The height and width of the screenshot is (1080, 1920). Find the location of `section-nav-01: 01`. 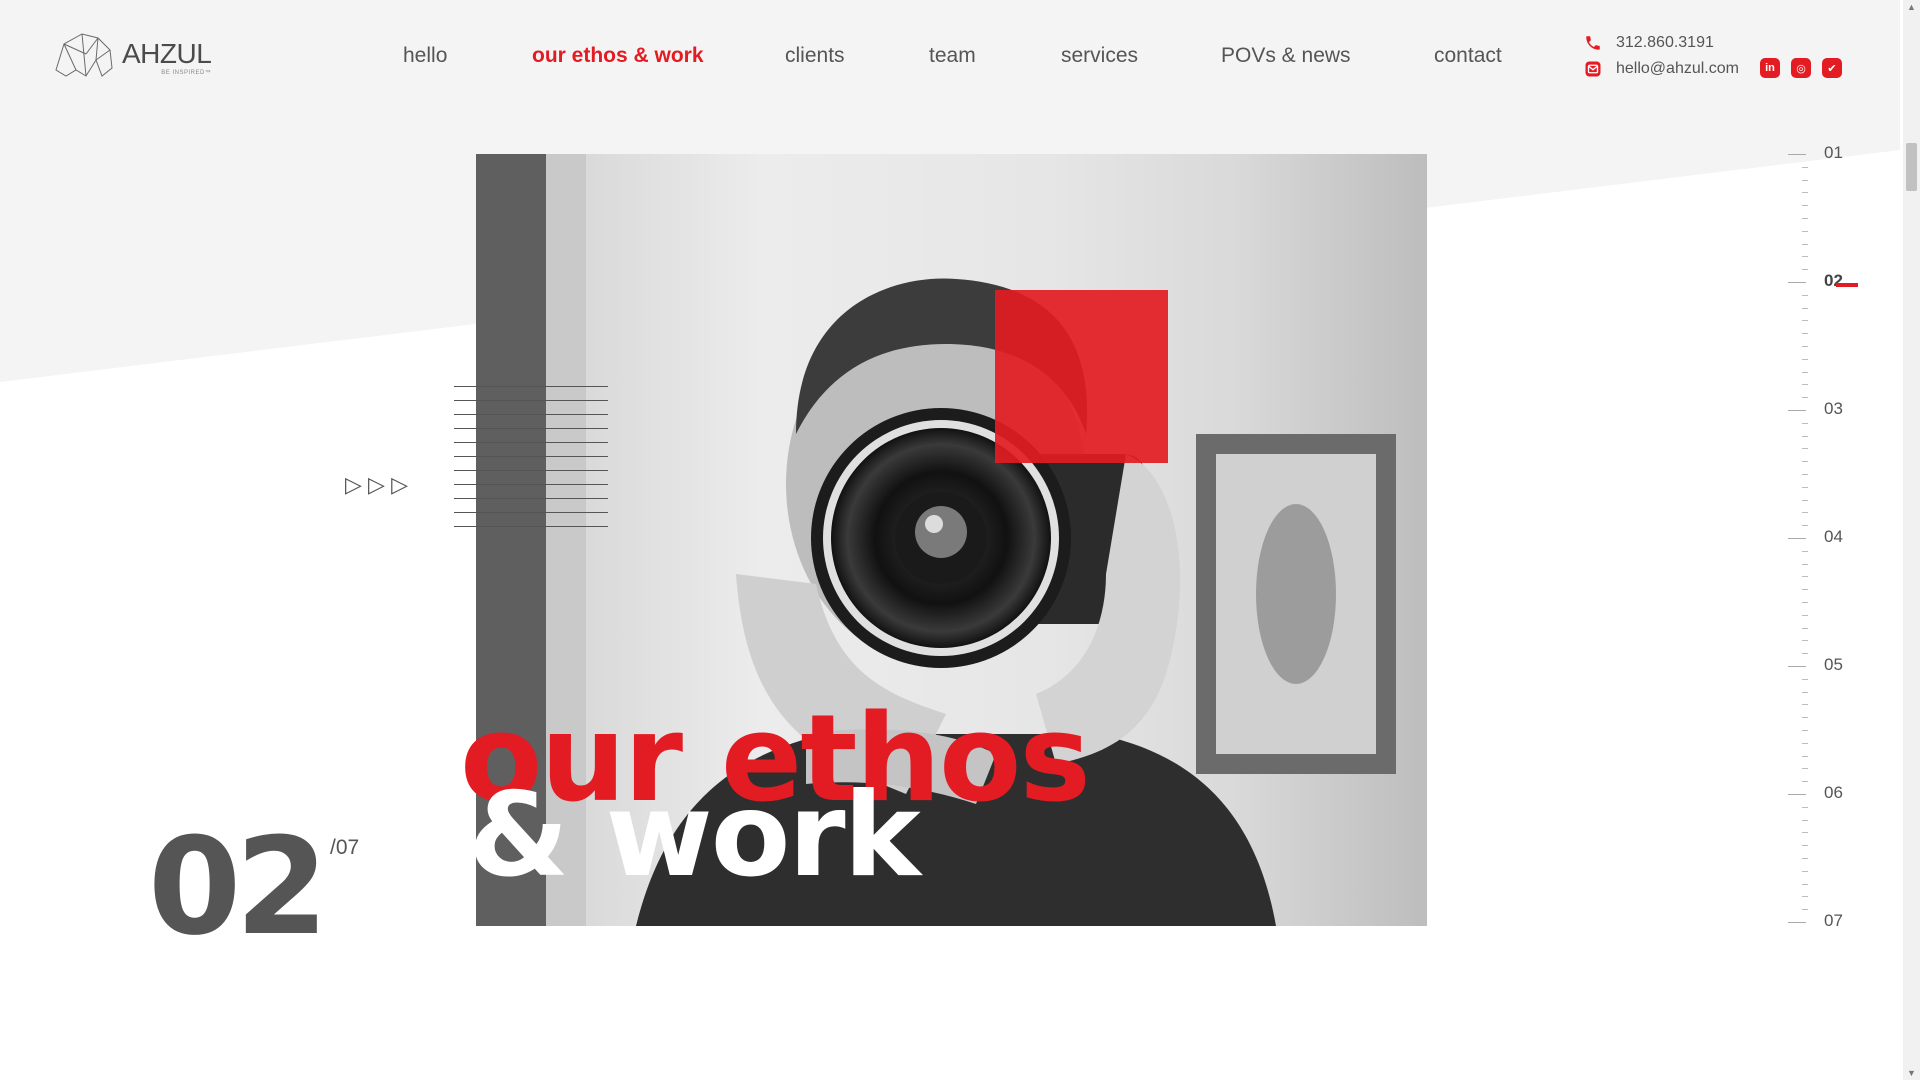

section-nav-01: 01 is located at coordinates (1833, 153).